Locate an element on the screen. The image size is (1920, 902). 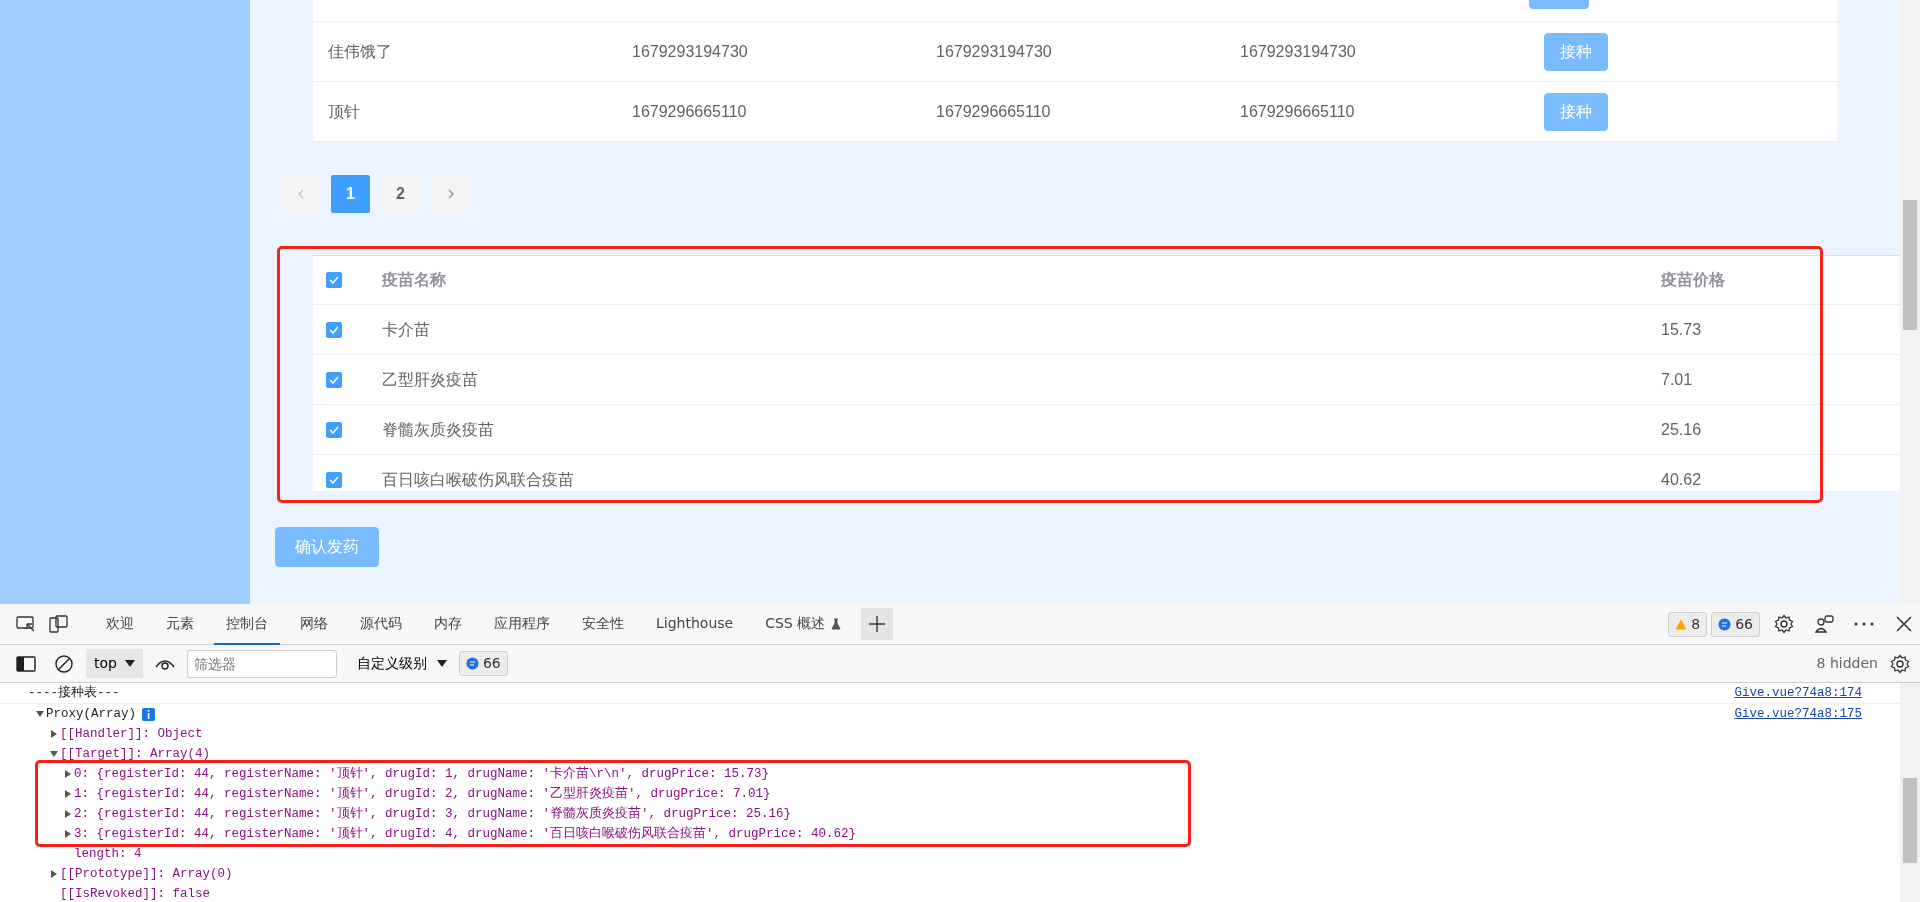
console-property: 1: {registerId: 44, registerName: '顶针', drugId: 2, drugName: '乙型肝炎疫苗', drugPrice: 7.01} is located at coordinates (422, 794).